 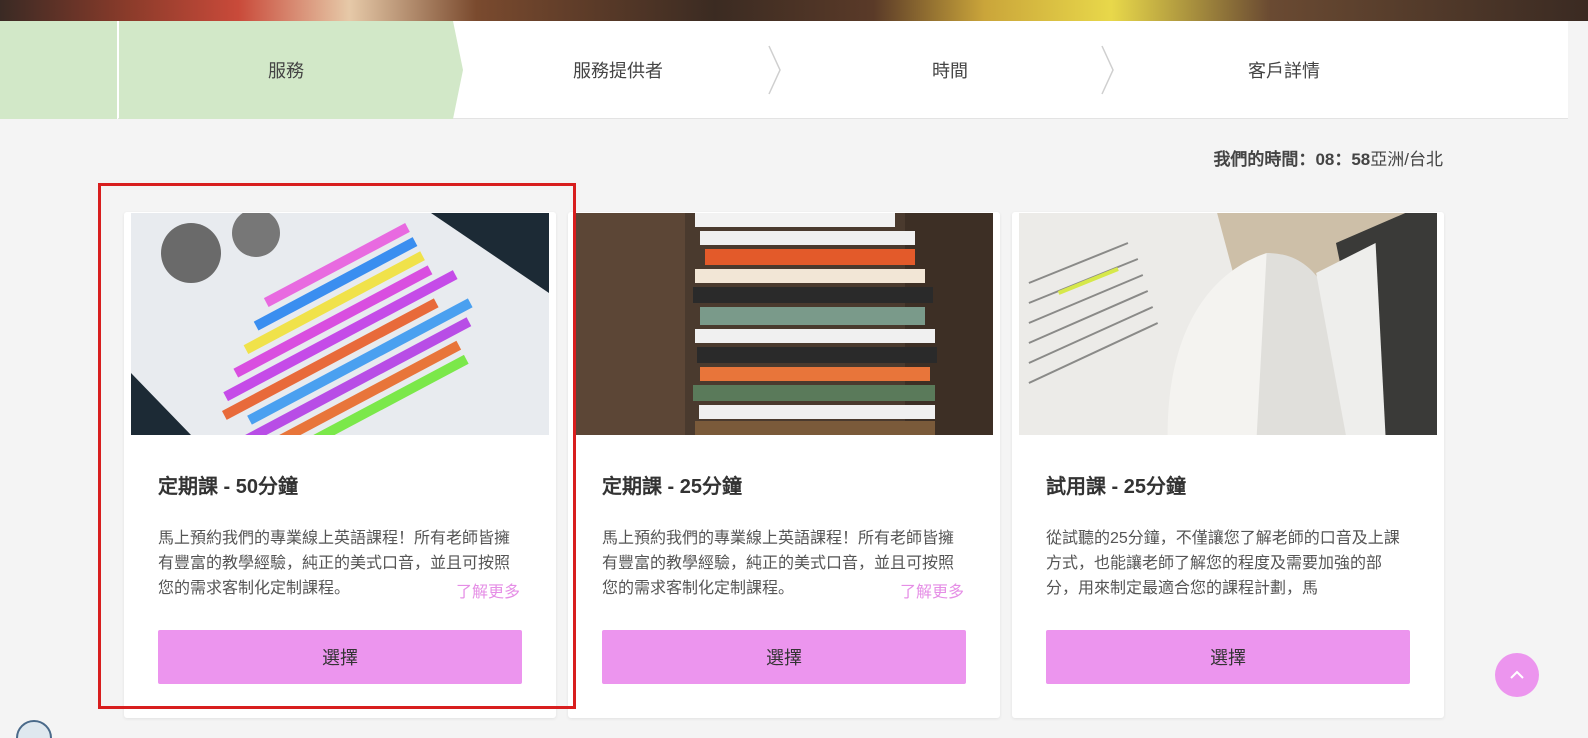 I want to click on step-service: 服務, so click(x=286, y=70).